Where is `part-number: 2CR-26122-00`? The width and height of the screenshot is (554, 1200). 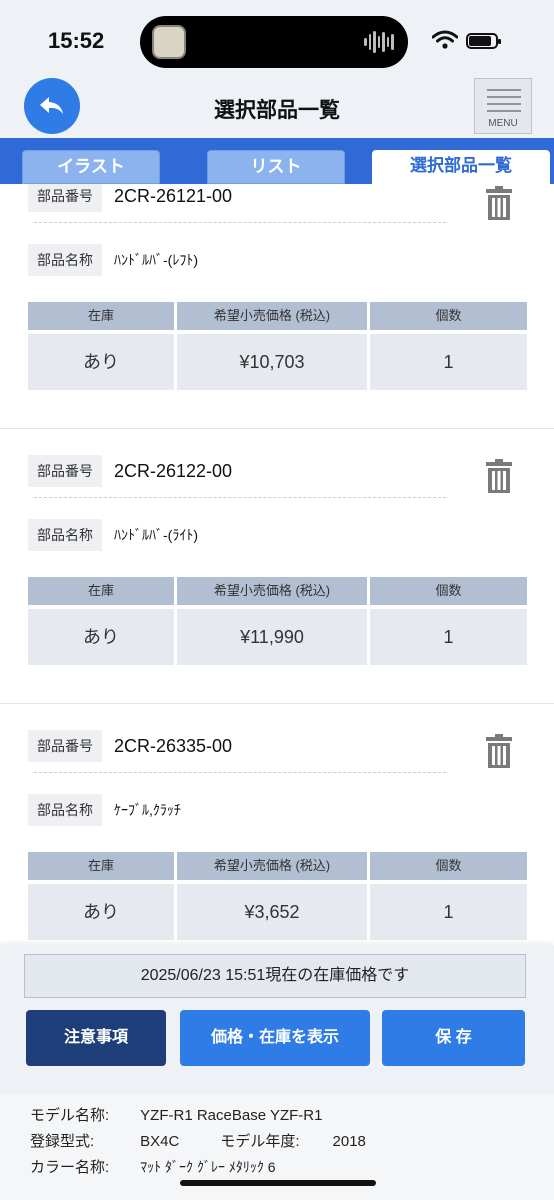 part-number: 2CR-26122-00 is located at coordinates (173, 471).